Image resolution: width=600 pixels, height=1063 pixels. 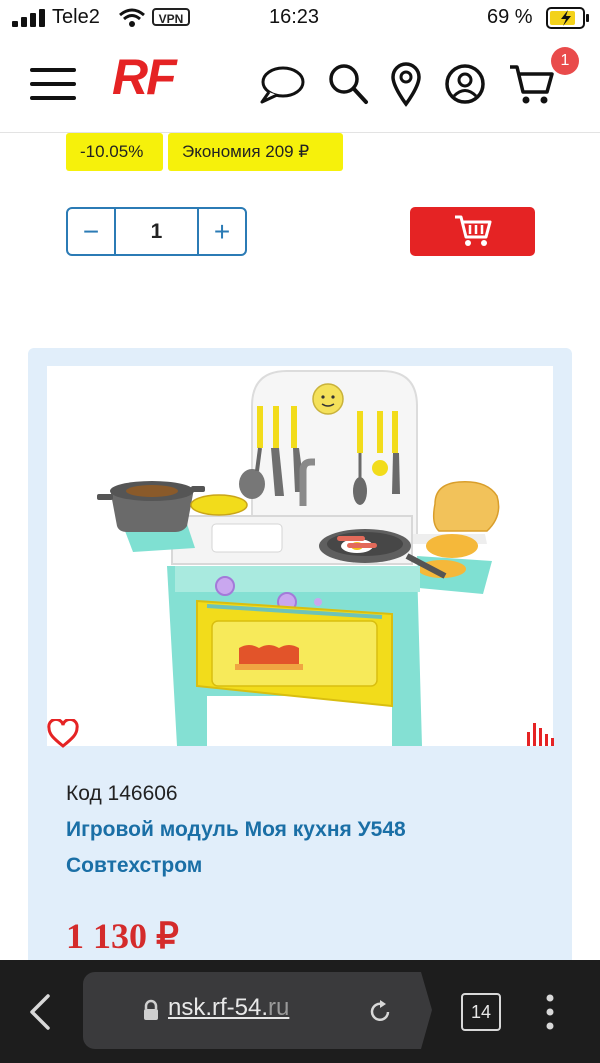 I want to click on more-icon, so click(x=550, y=1012).